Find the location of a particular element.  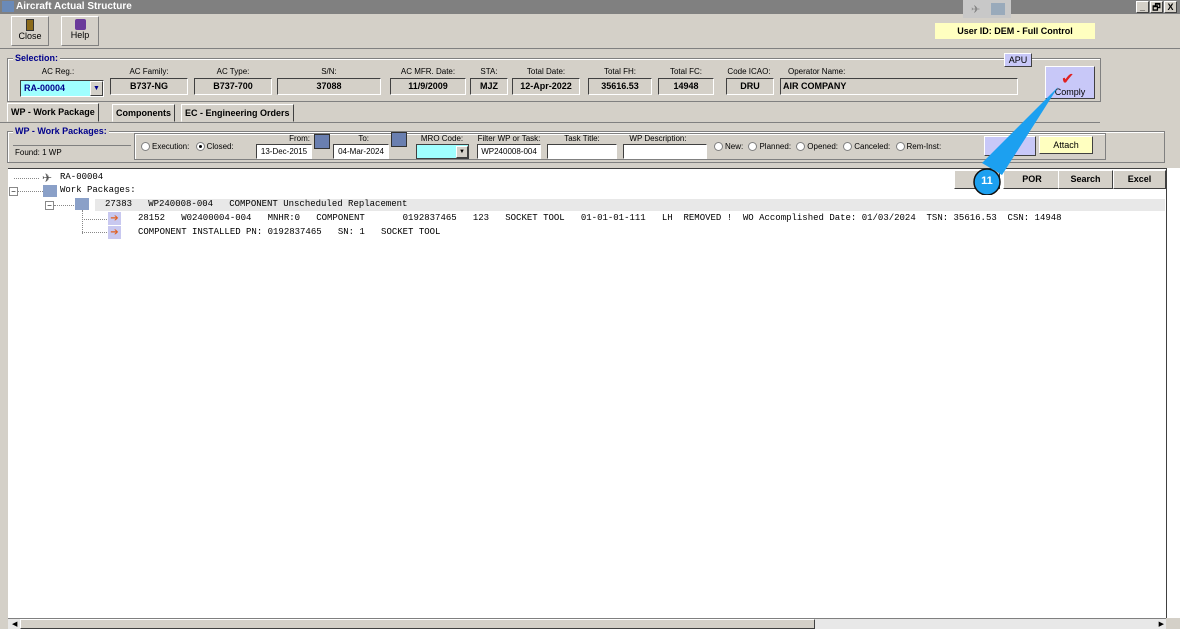

horizontal-scrollbar: ◀ ▶ is located at coordinates (587, 623).